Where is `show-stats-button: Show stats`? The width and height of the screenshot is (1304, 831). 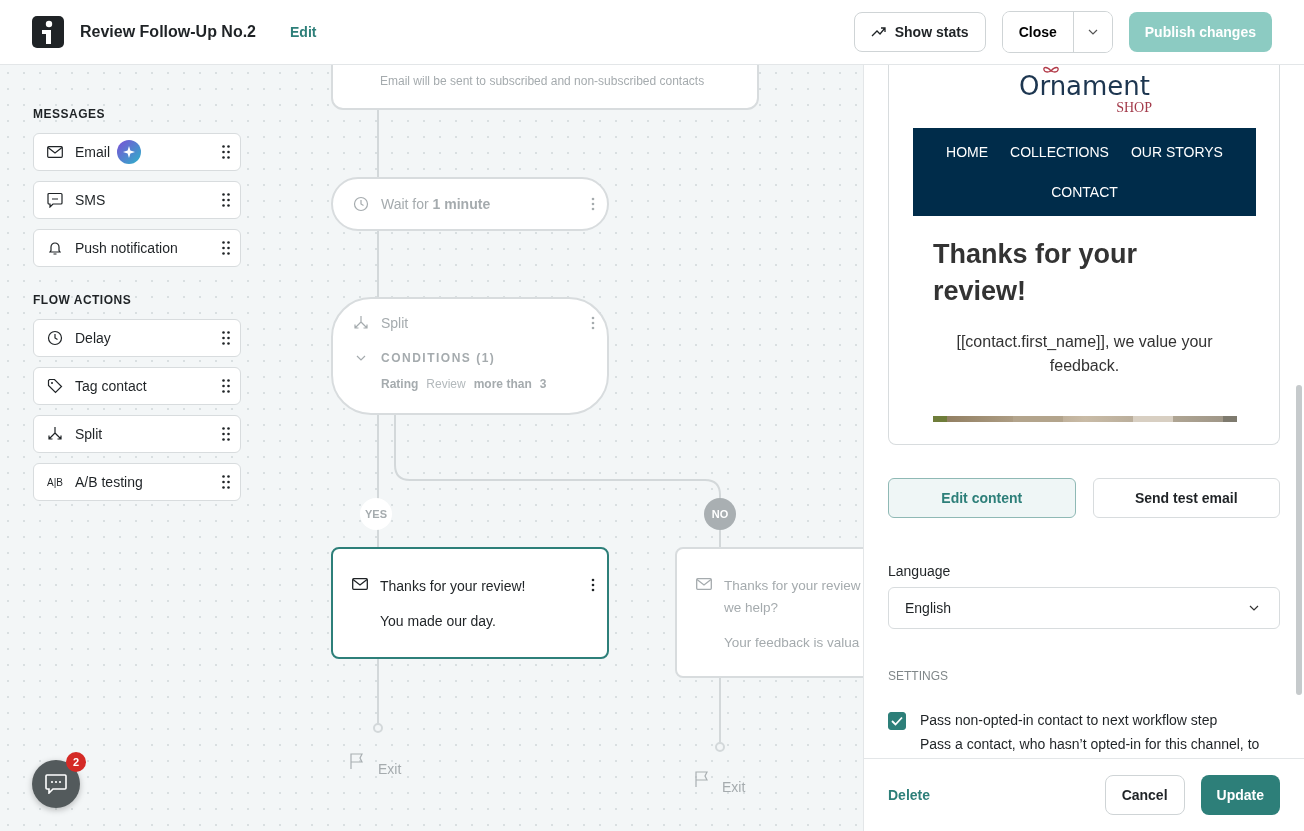 show-stats-button: Show stats is located at coordinates (919, 32).